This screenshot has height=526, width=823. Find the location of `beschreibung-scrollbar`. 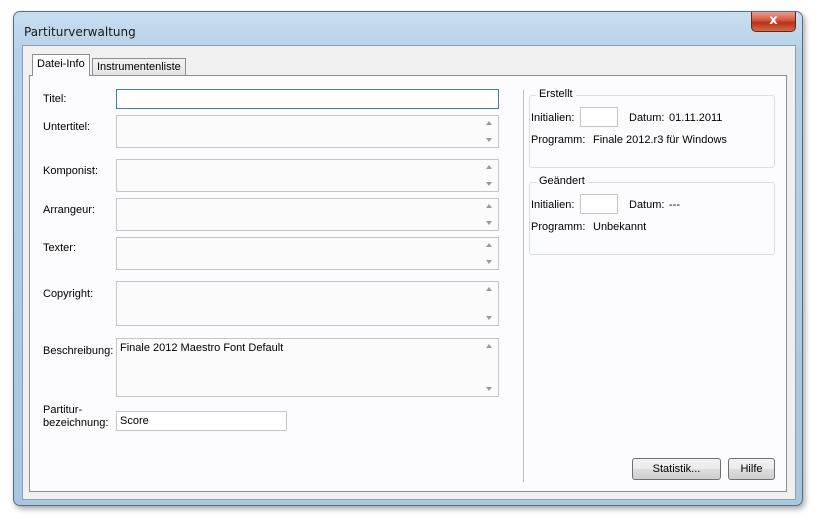

beschreibung-scrollbar is located at coordinates (489, 367).